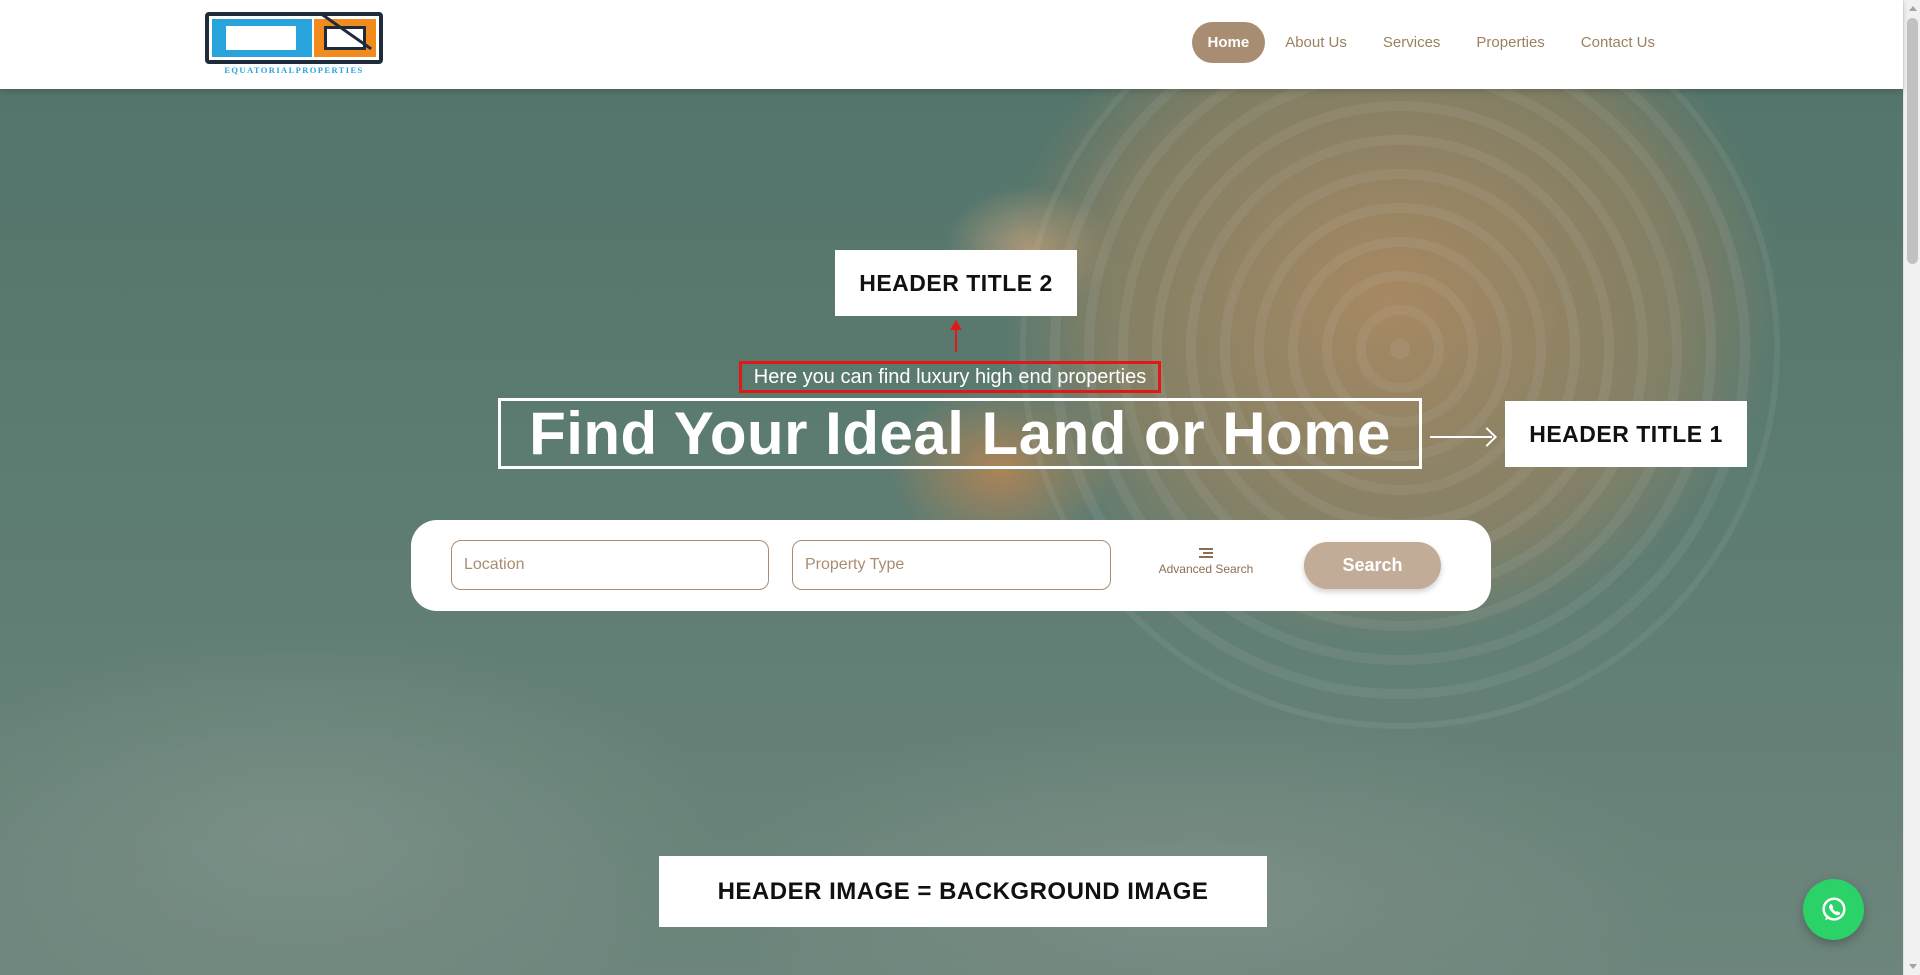  I want to click on filter-sliders-icon, so click(1206, 553).